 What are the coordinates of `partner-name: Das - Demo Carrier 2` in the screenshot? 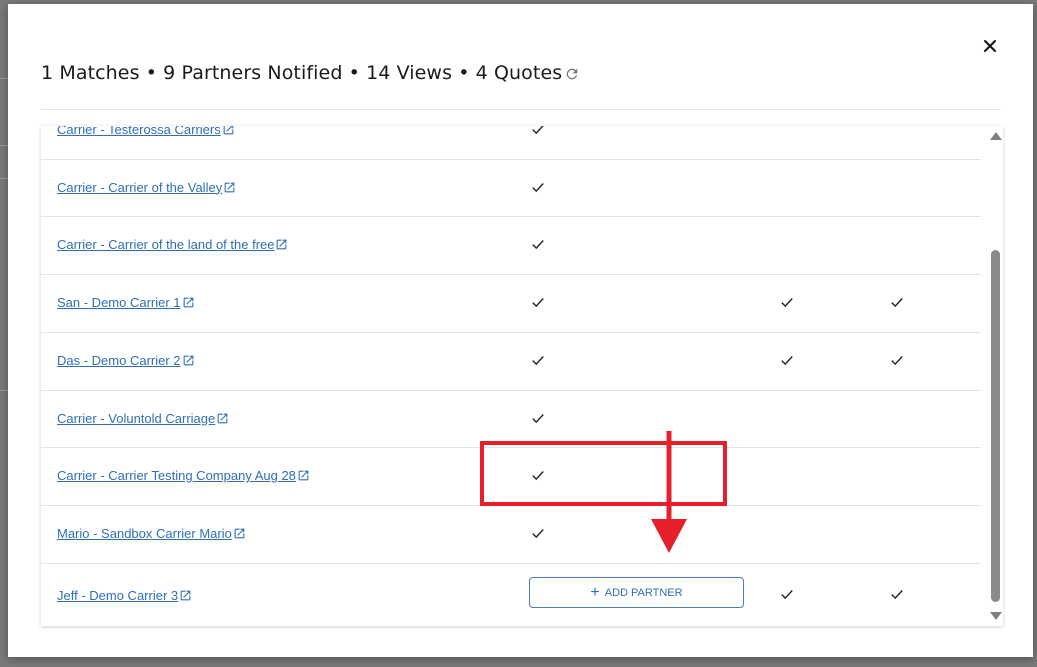 It's located at (119, 360).